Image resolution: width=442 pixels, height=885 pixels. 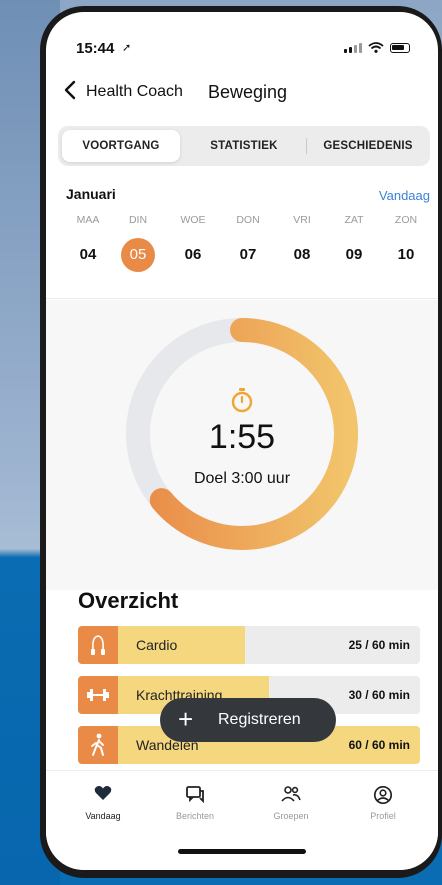 I want to click on heart-icon, so click(x=103, y=793).